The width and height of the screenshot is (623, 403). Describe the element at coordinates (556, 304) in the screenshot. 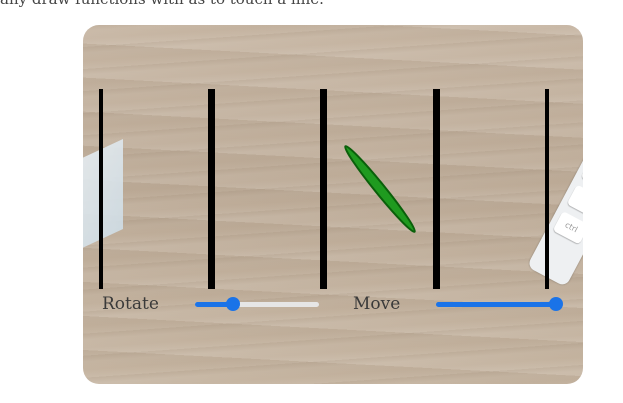

I see `move-slider-thumb` at that location.